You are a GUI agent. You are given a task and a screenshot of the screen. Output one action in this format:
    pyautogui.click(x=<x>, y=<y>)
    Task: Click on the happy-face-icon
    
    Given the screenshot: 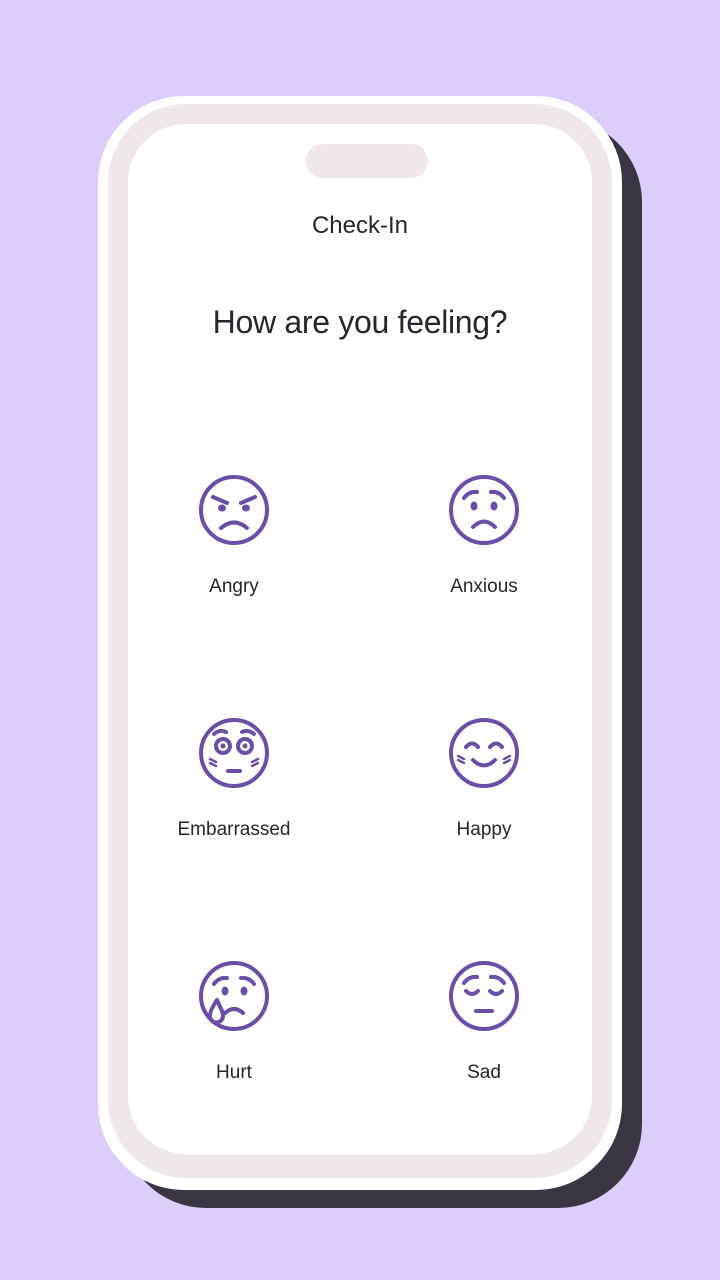 What is the action you would take?
    pyautogui.click(x=484, y=753)
    